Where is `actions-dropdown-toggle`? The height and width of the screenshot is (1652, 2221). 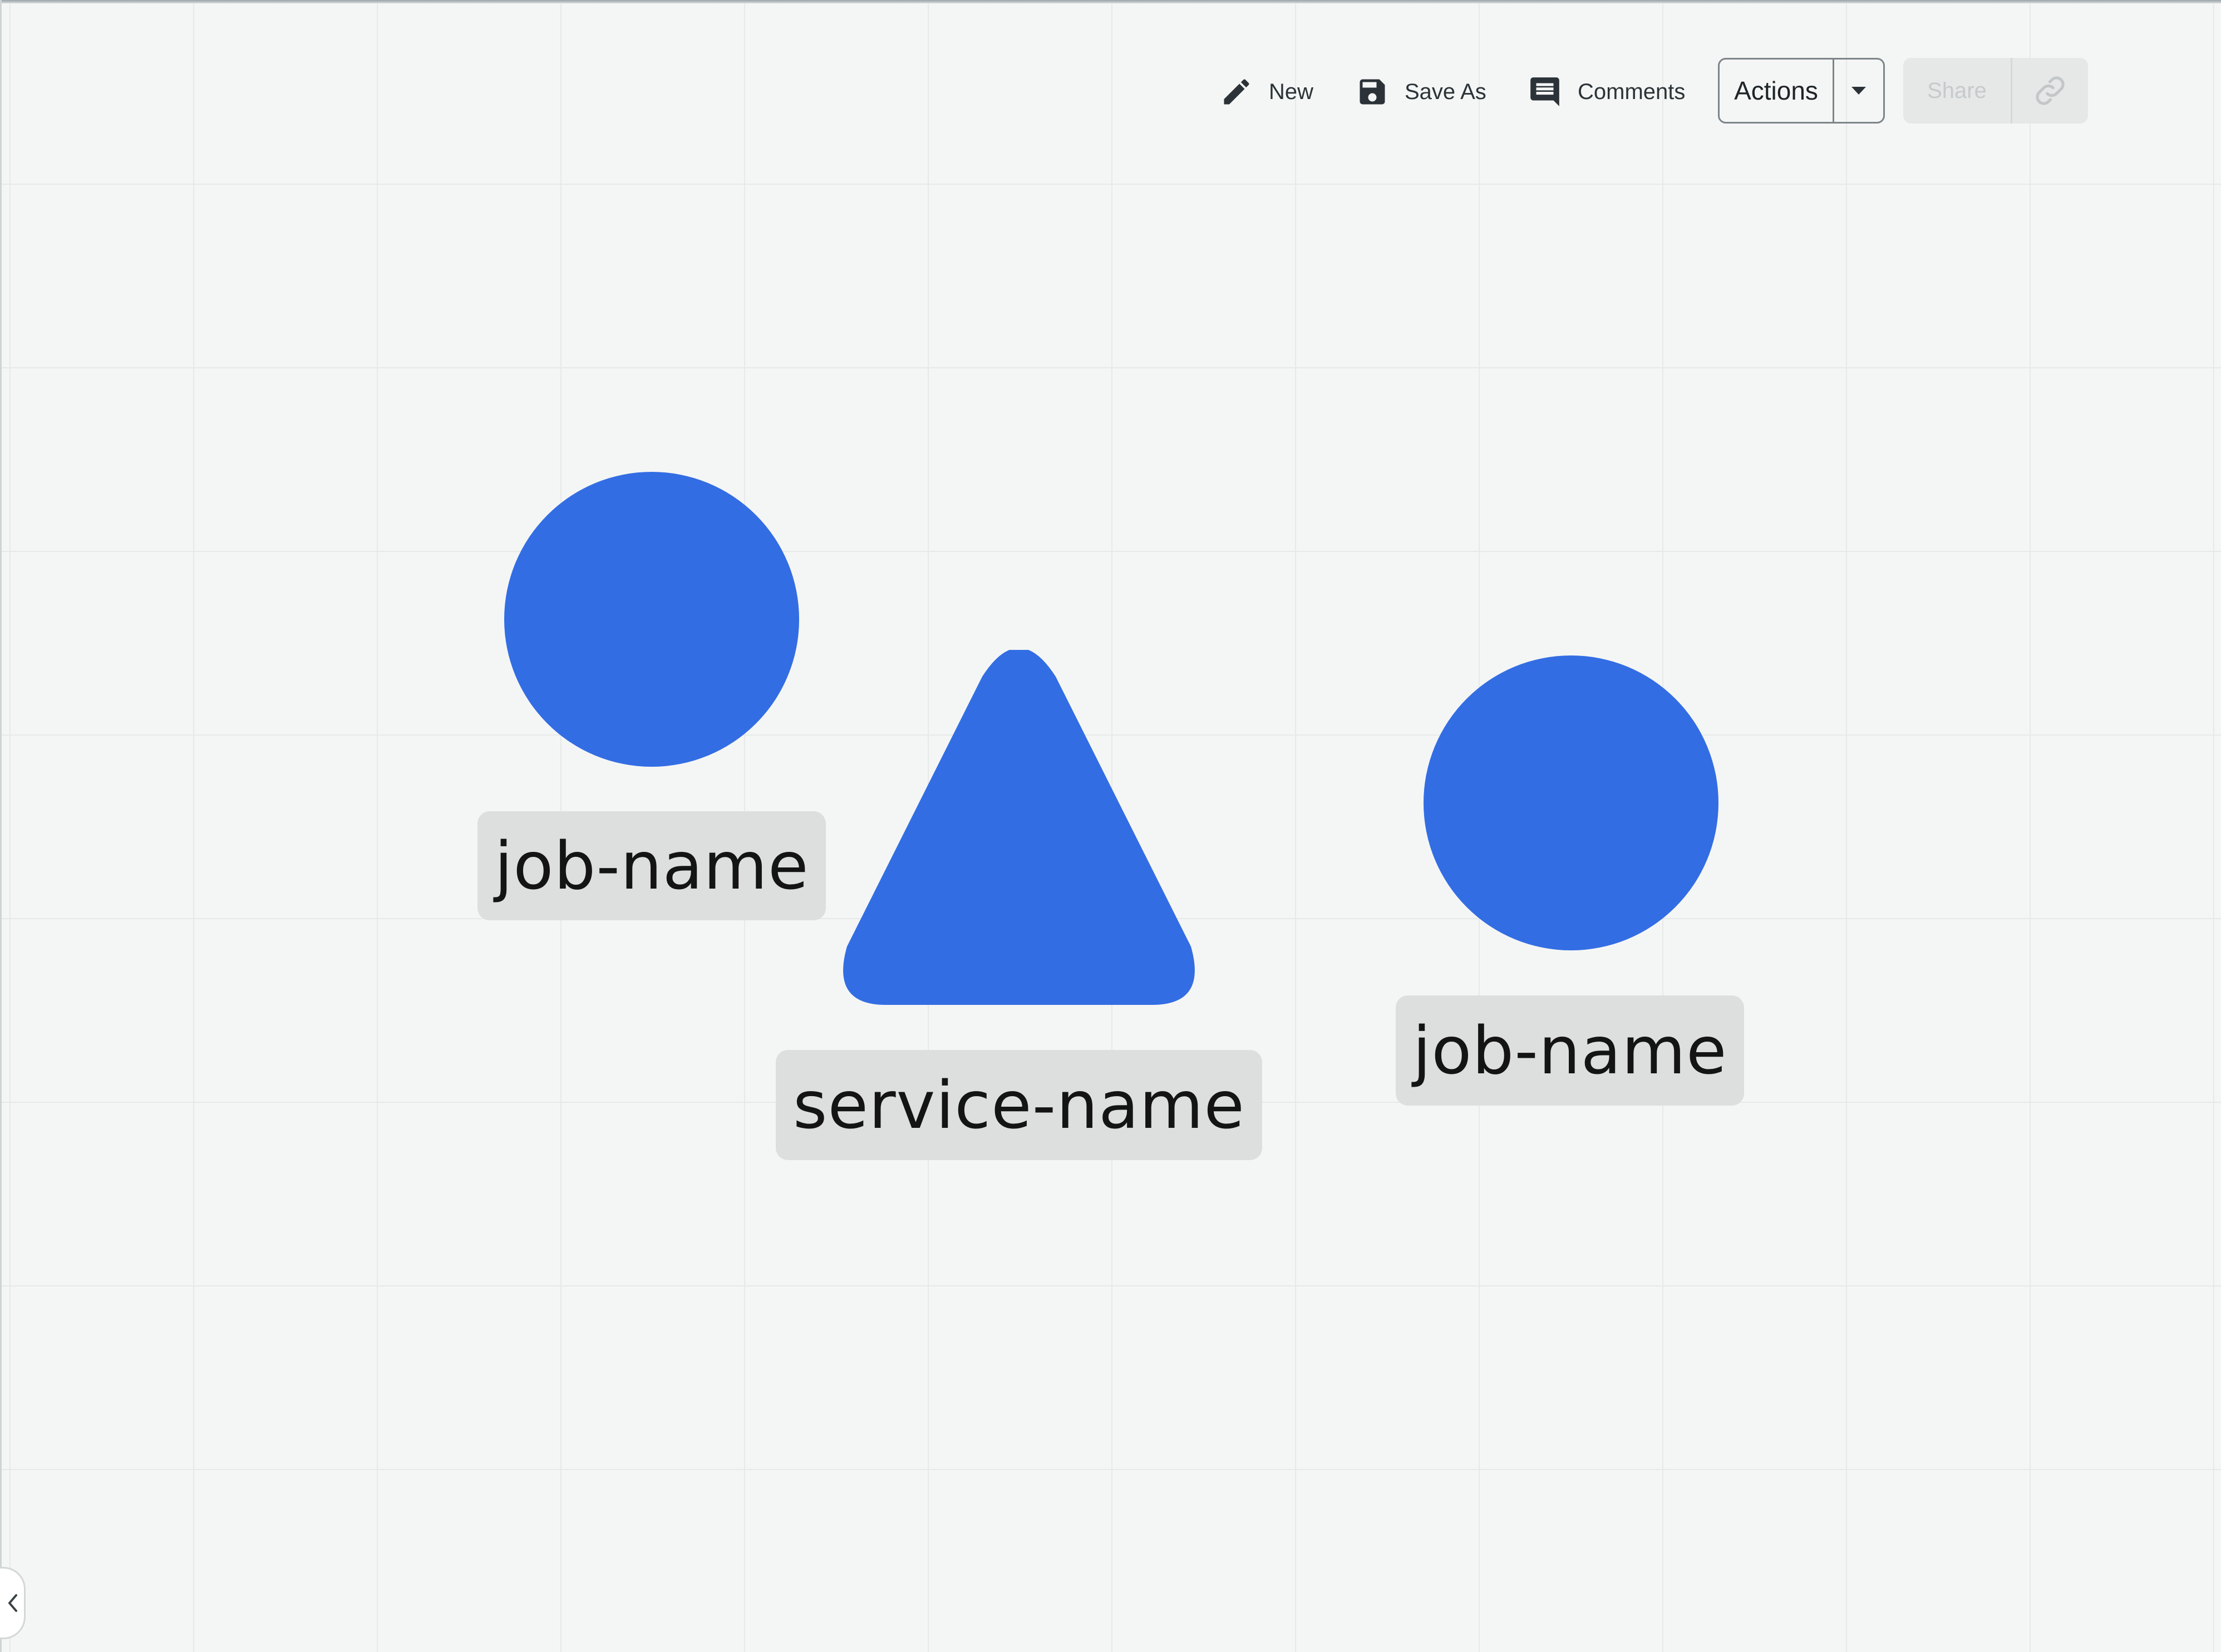 actions-dropdown-toggle is located at coordinates (1858, 91).